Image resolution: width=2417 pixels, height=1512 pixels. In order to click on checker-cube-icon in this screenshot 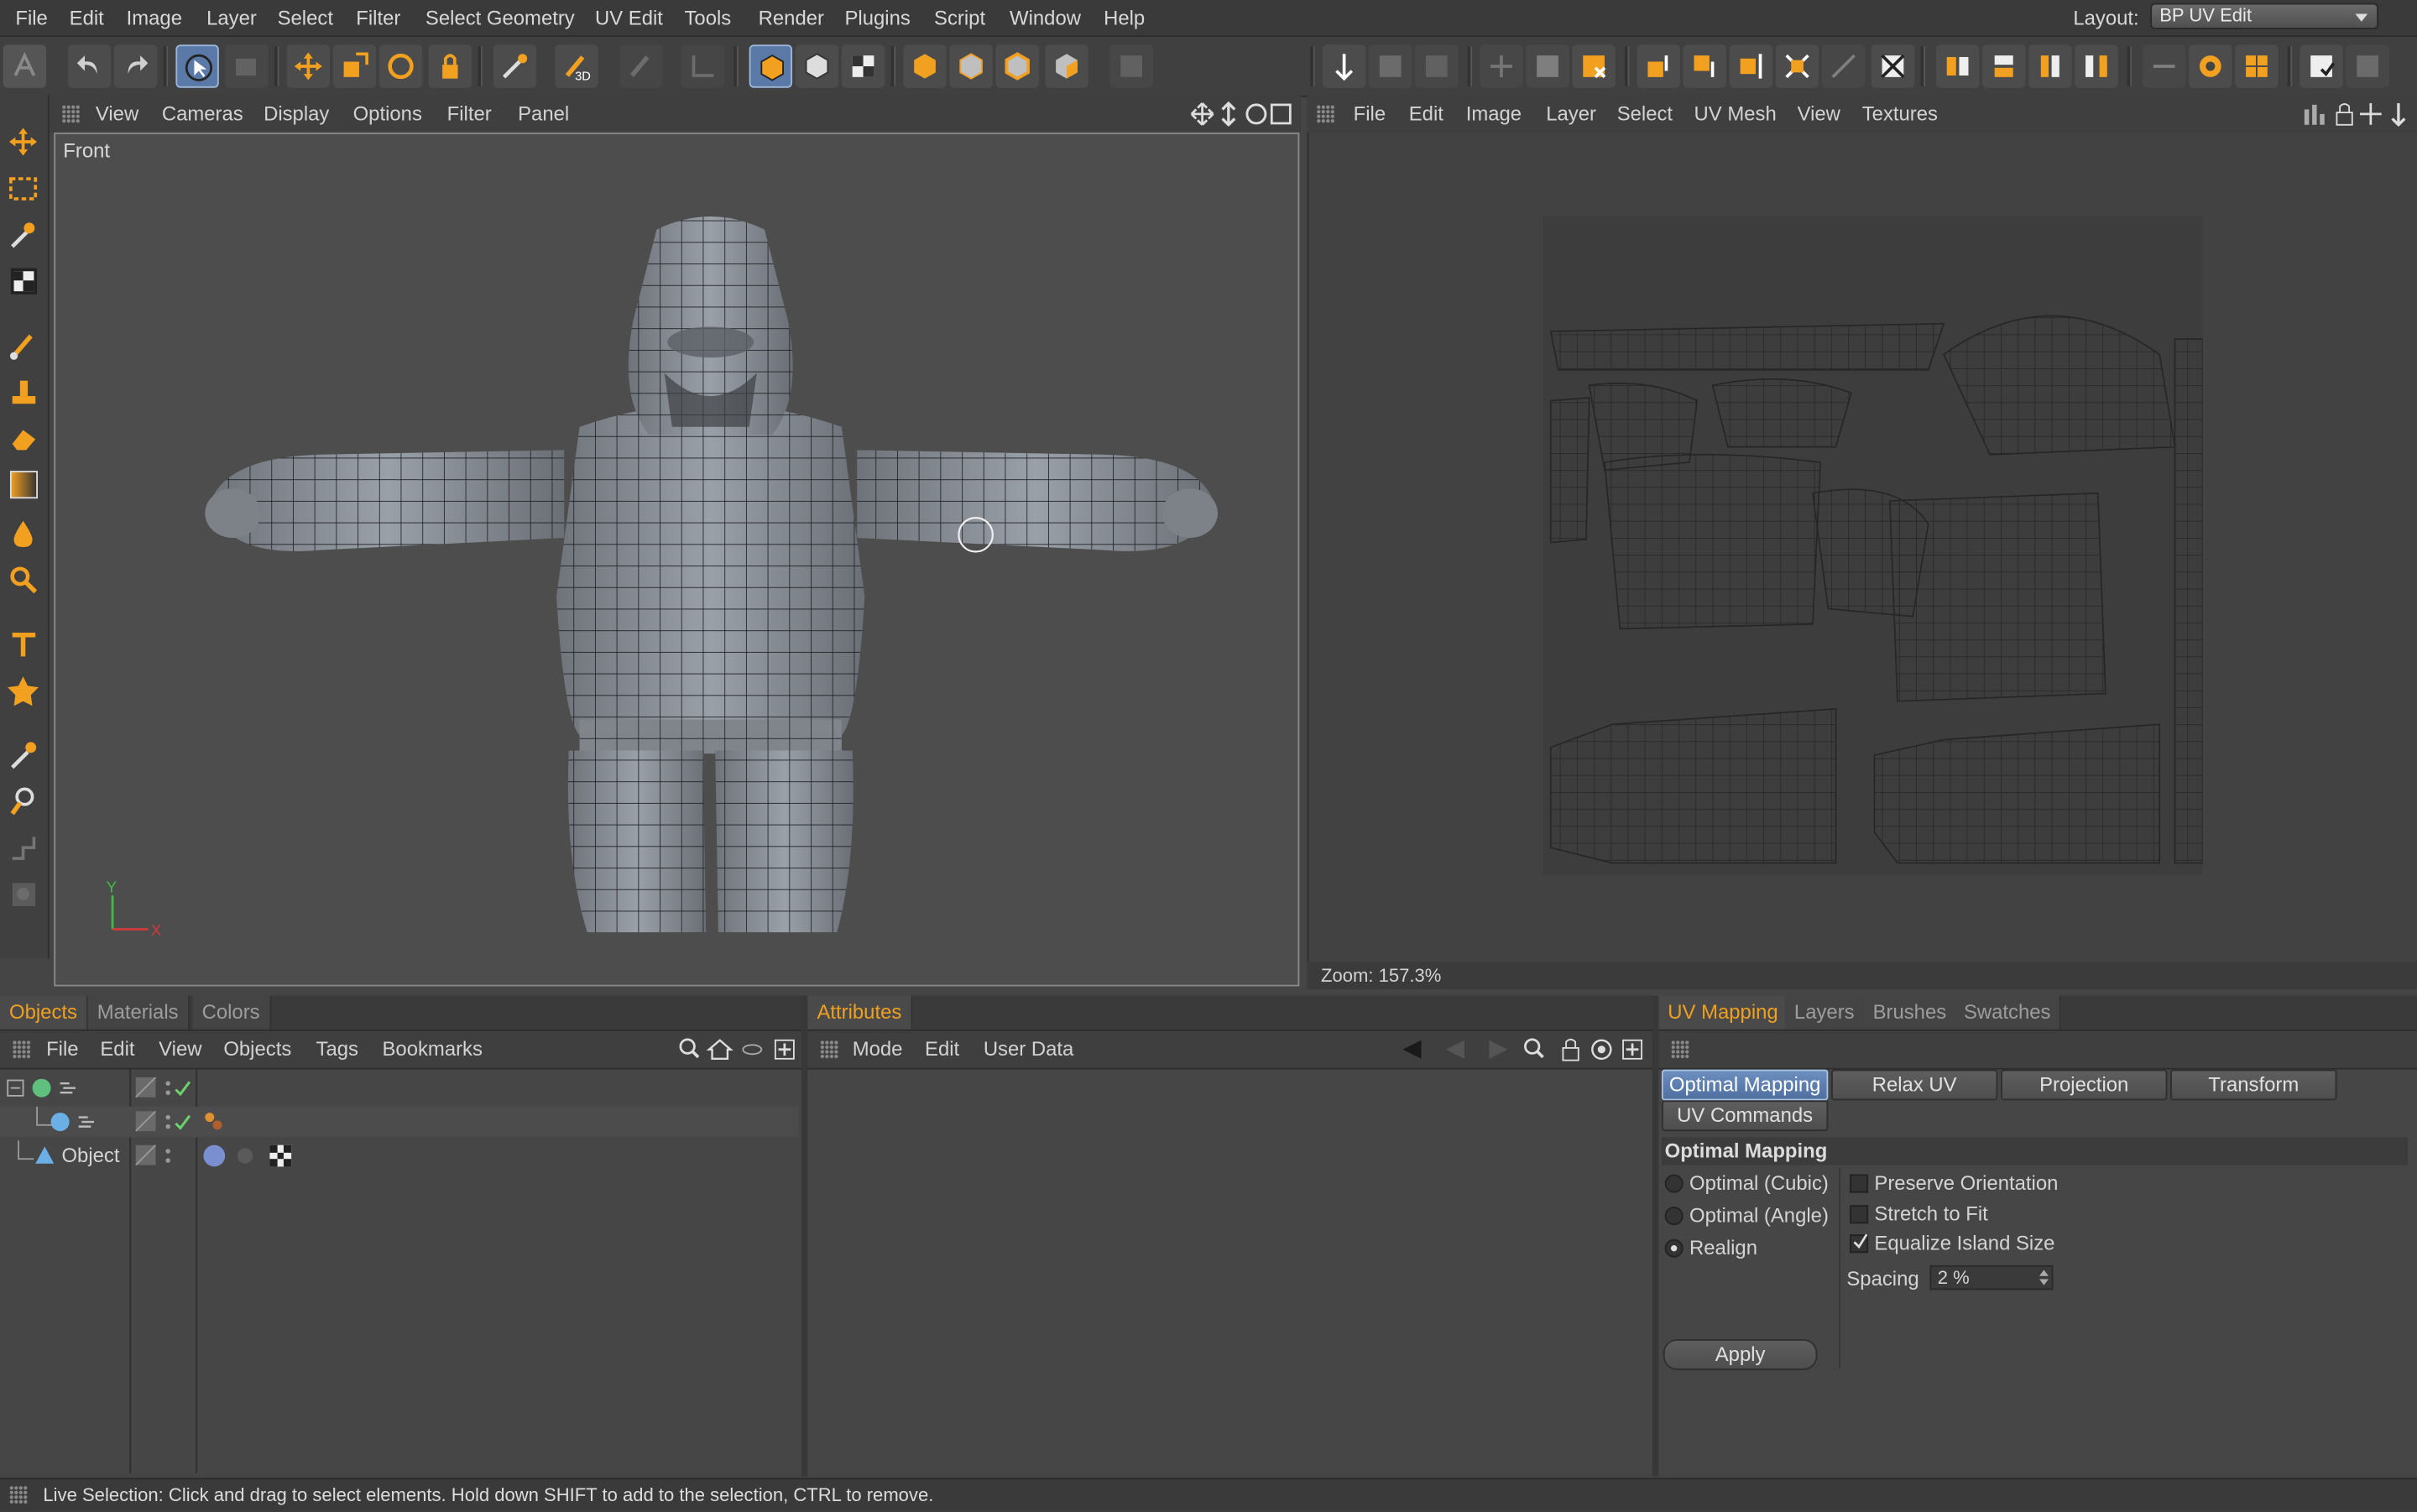, I will do `click(817, 66)`.